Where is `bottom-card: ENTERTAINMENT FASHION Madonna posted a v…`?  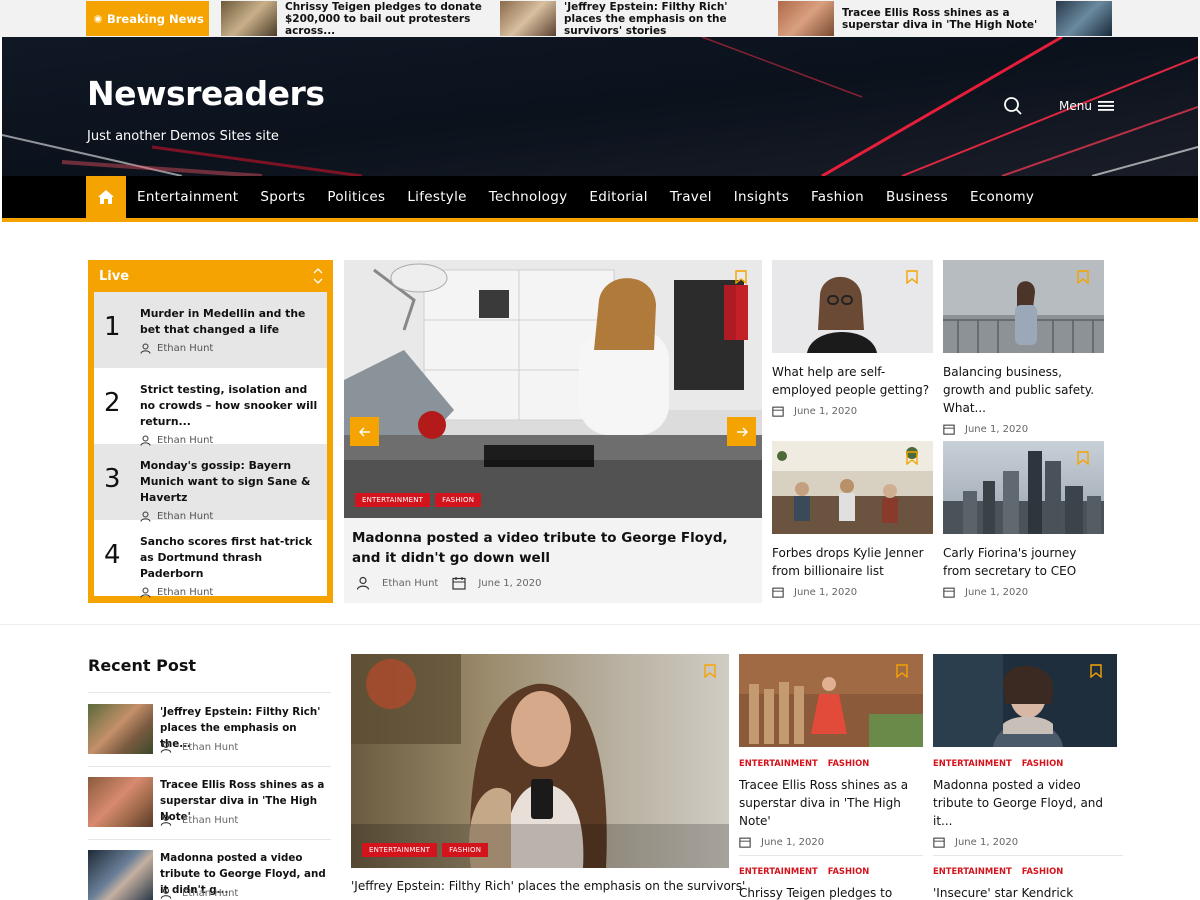 bottom-card: ENTERTAINMENT FASHION Madonna posted a v… is located at coordinates (1025, 751).